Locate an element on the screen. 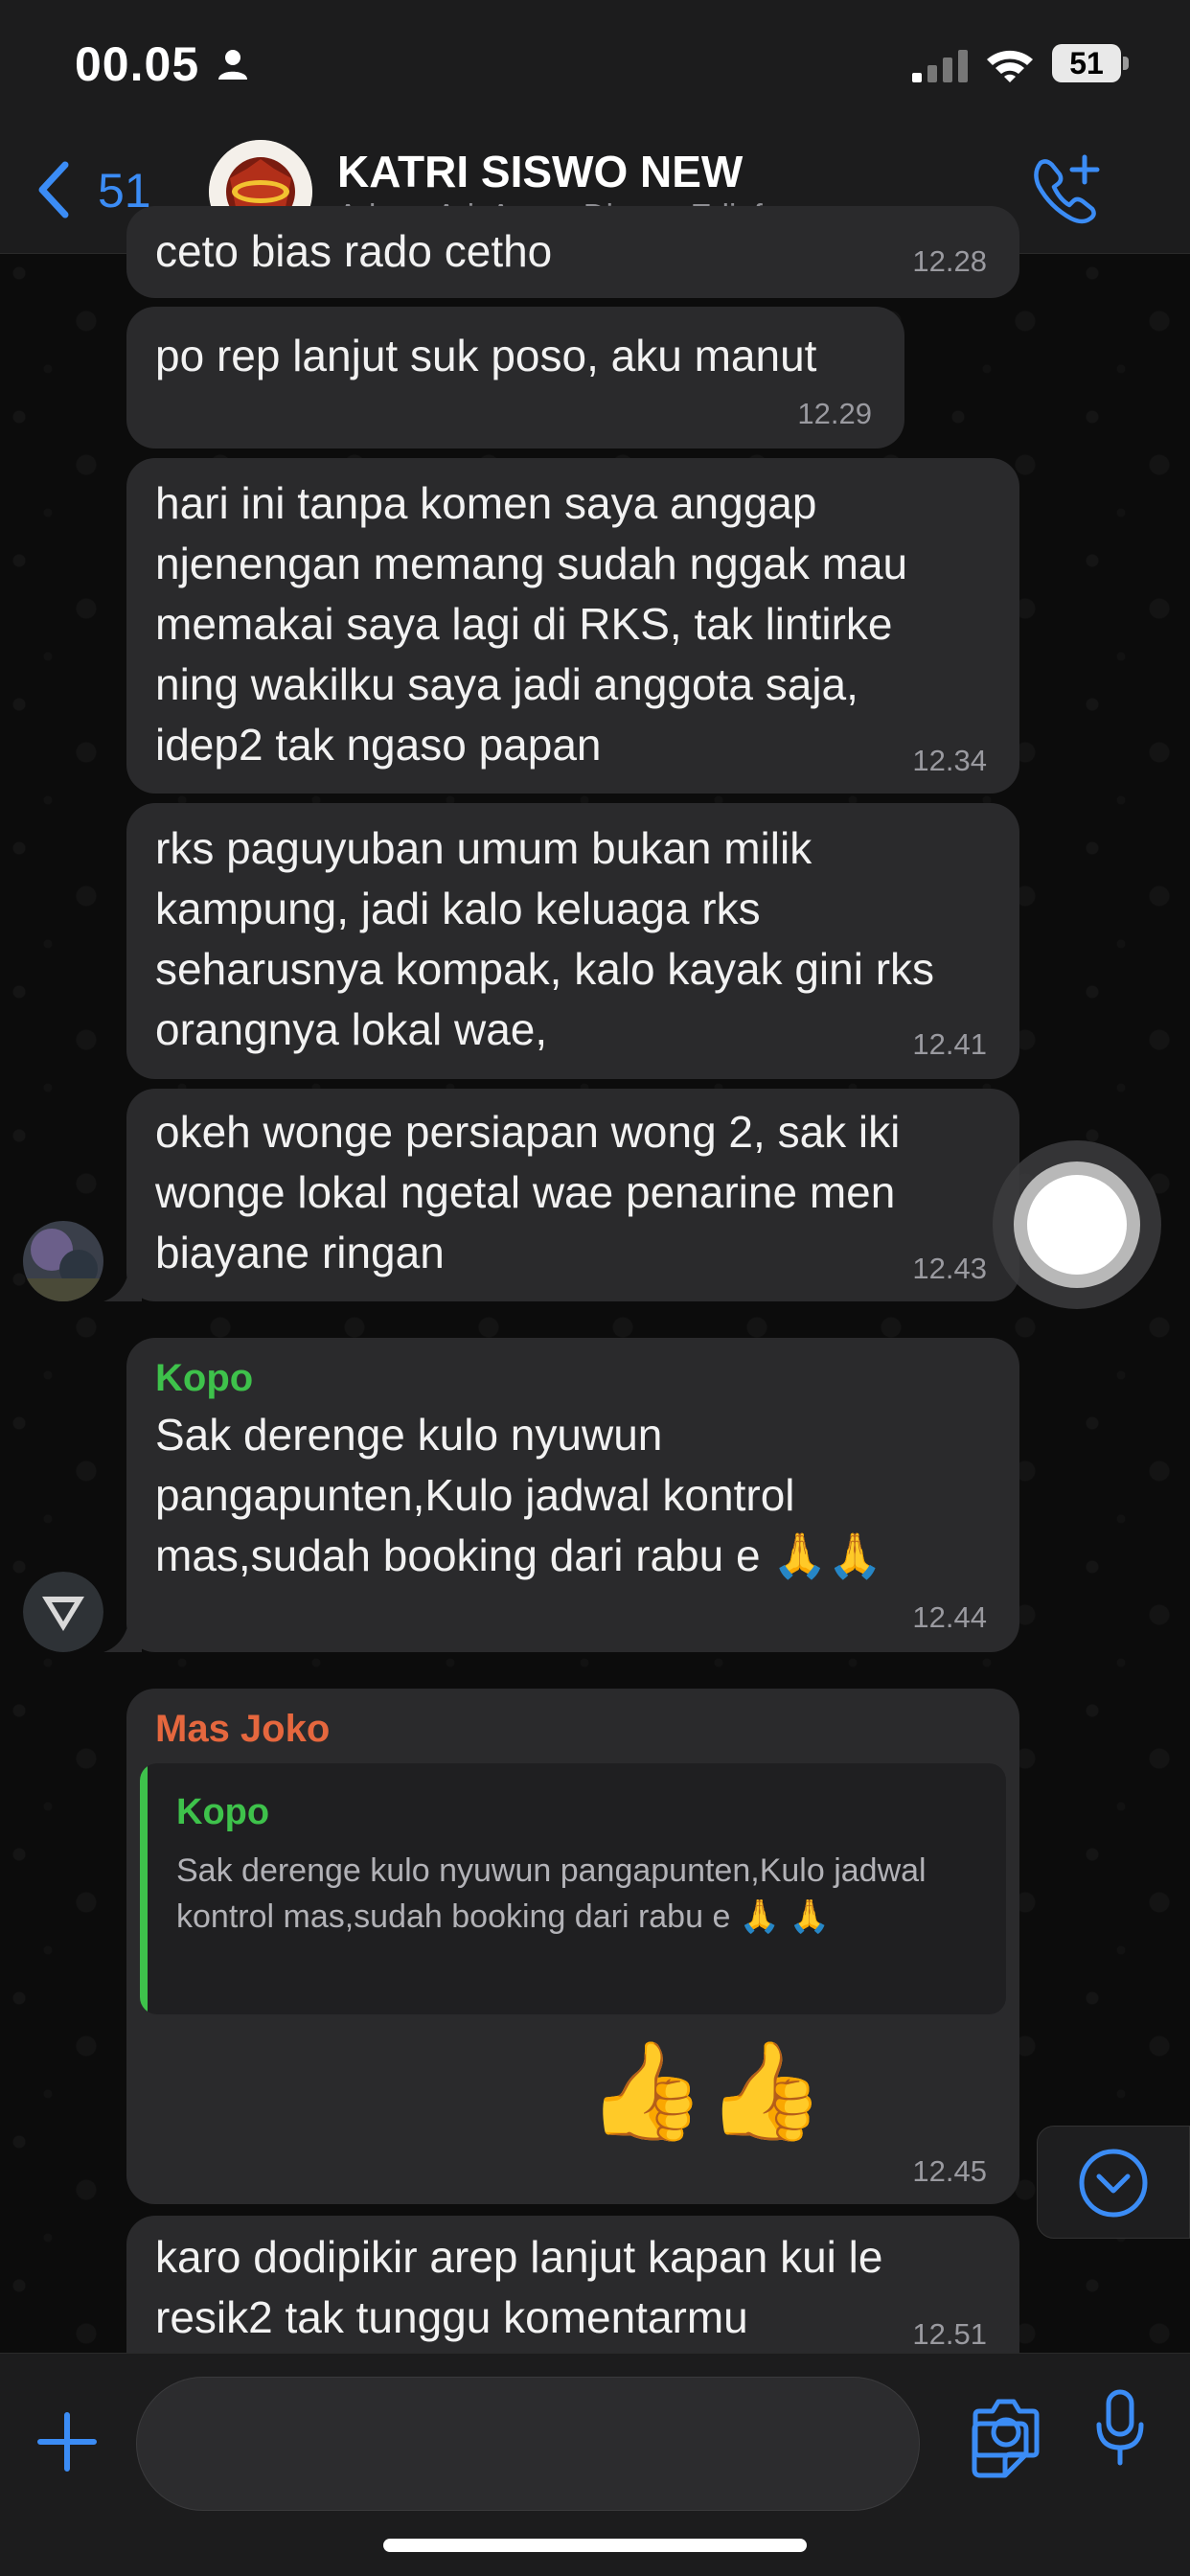  message-line: seharusnya kompak, kalo kayak gini rks is located at coordinates (545, 969).